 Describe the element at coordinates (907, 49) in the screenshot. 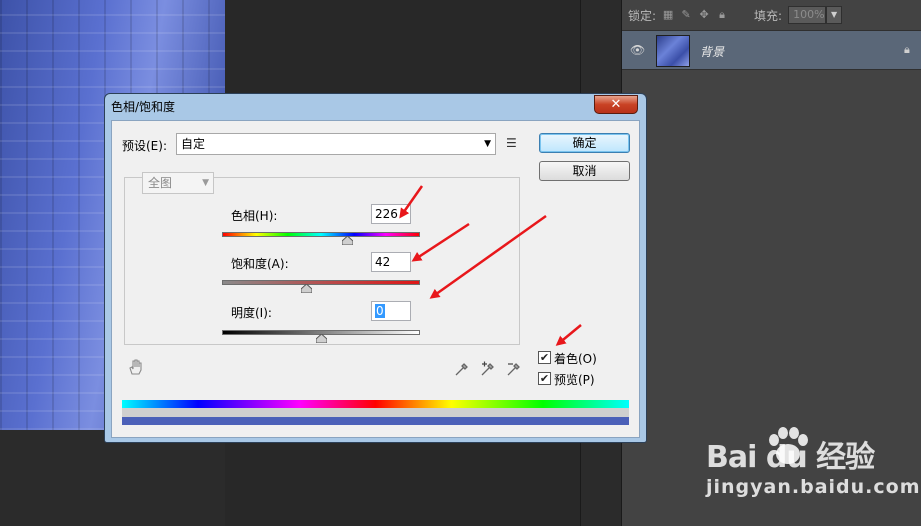

I see `layer-lock-icon: 🔒︎` at that location.